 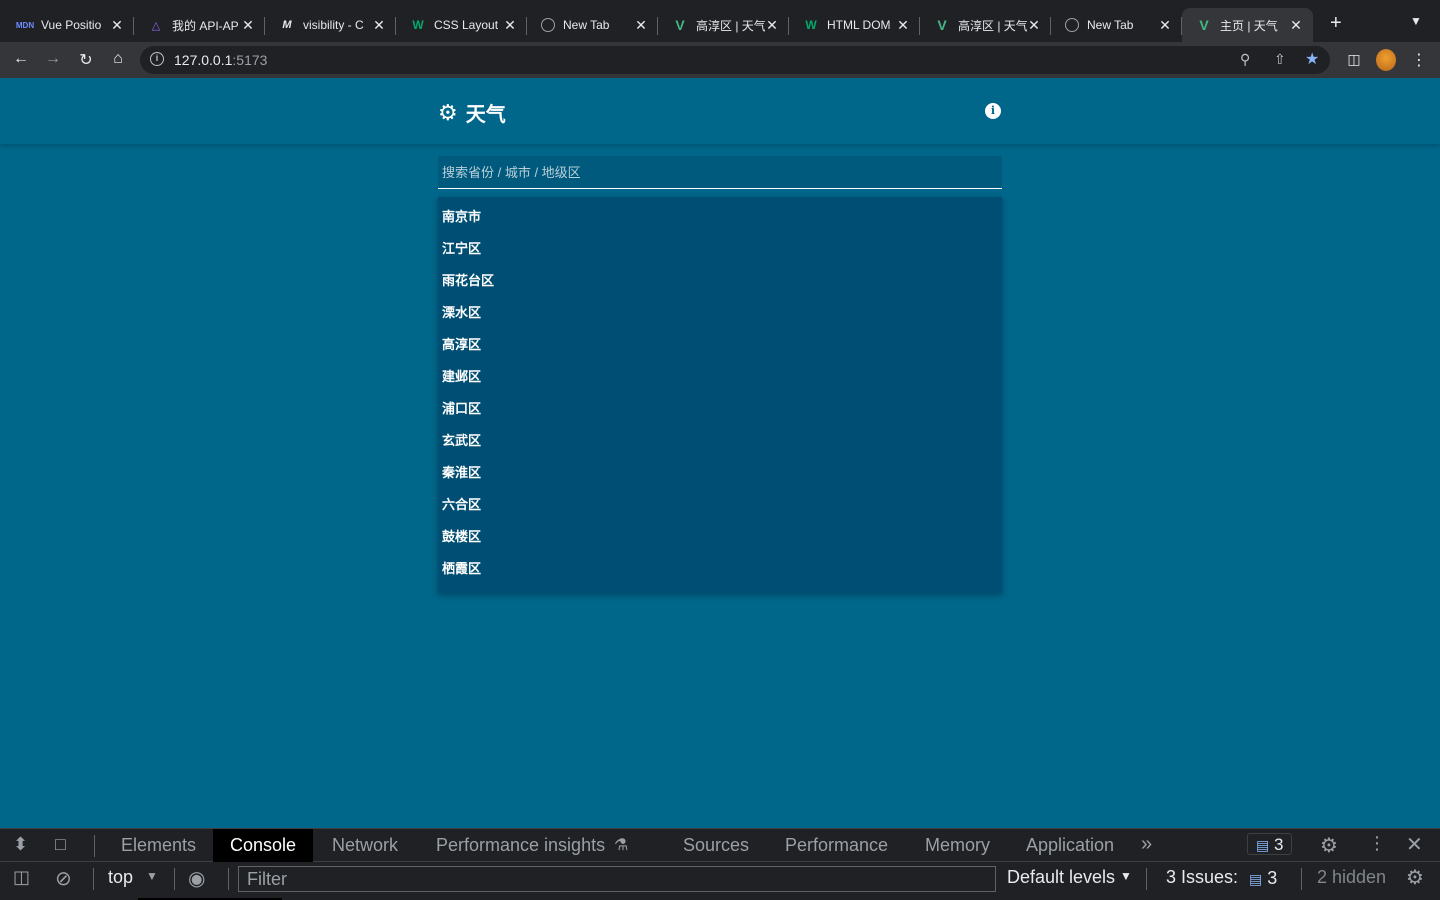 I want to click on back-arrow-icon: ←, so click(x=21, y=59).